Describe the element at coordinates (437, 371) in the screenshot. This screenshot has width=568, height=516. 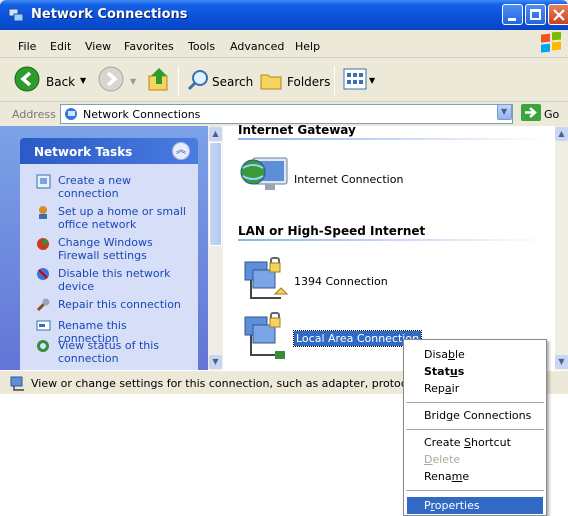
I see `menu-text: Stat` at that location.